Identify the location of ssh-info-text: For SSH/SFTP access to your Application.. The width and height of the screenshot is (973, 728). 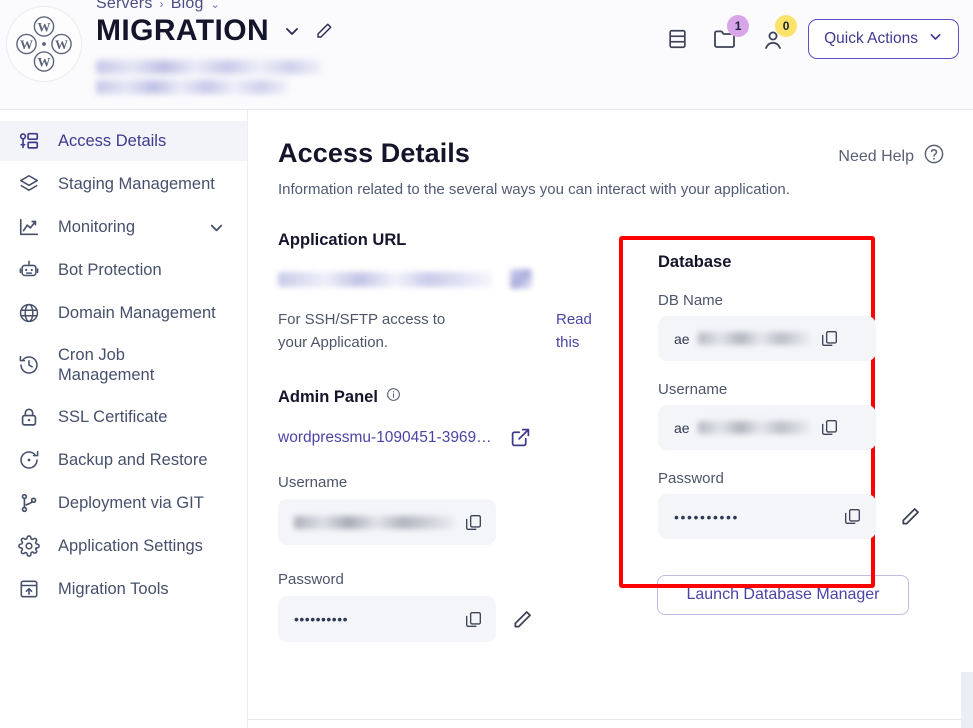
(362, 331).